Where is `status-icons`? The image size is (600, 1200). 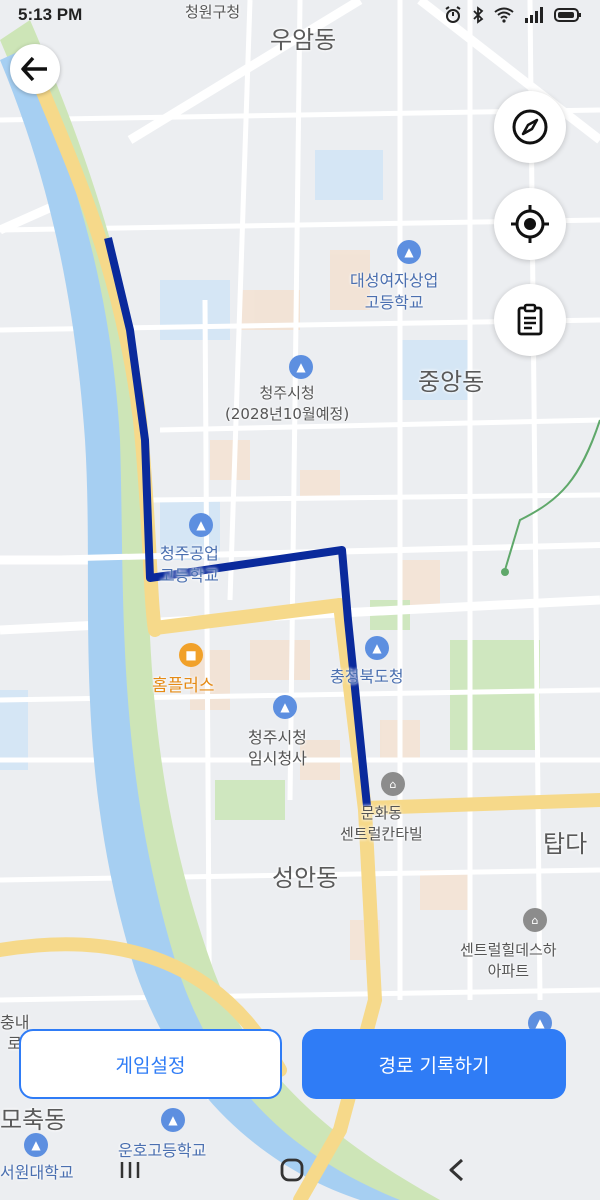 status-icons is located at coordinates (513, 15).